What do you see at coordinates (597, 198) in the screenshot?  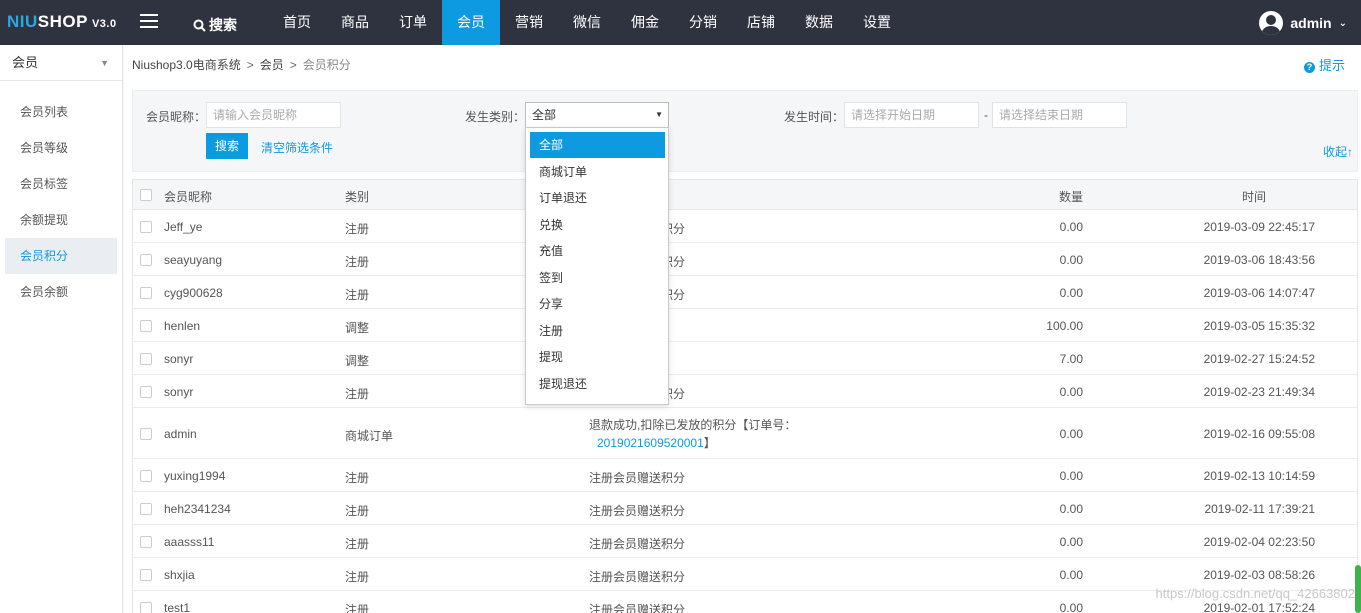 I see `type-option-2: 订单退还` at bounding box center [597, 198].